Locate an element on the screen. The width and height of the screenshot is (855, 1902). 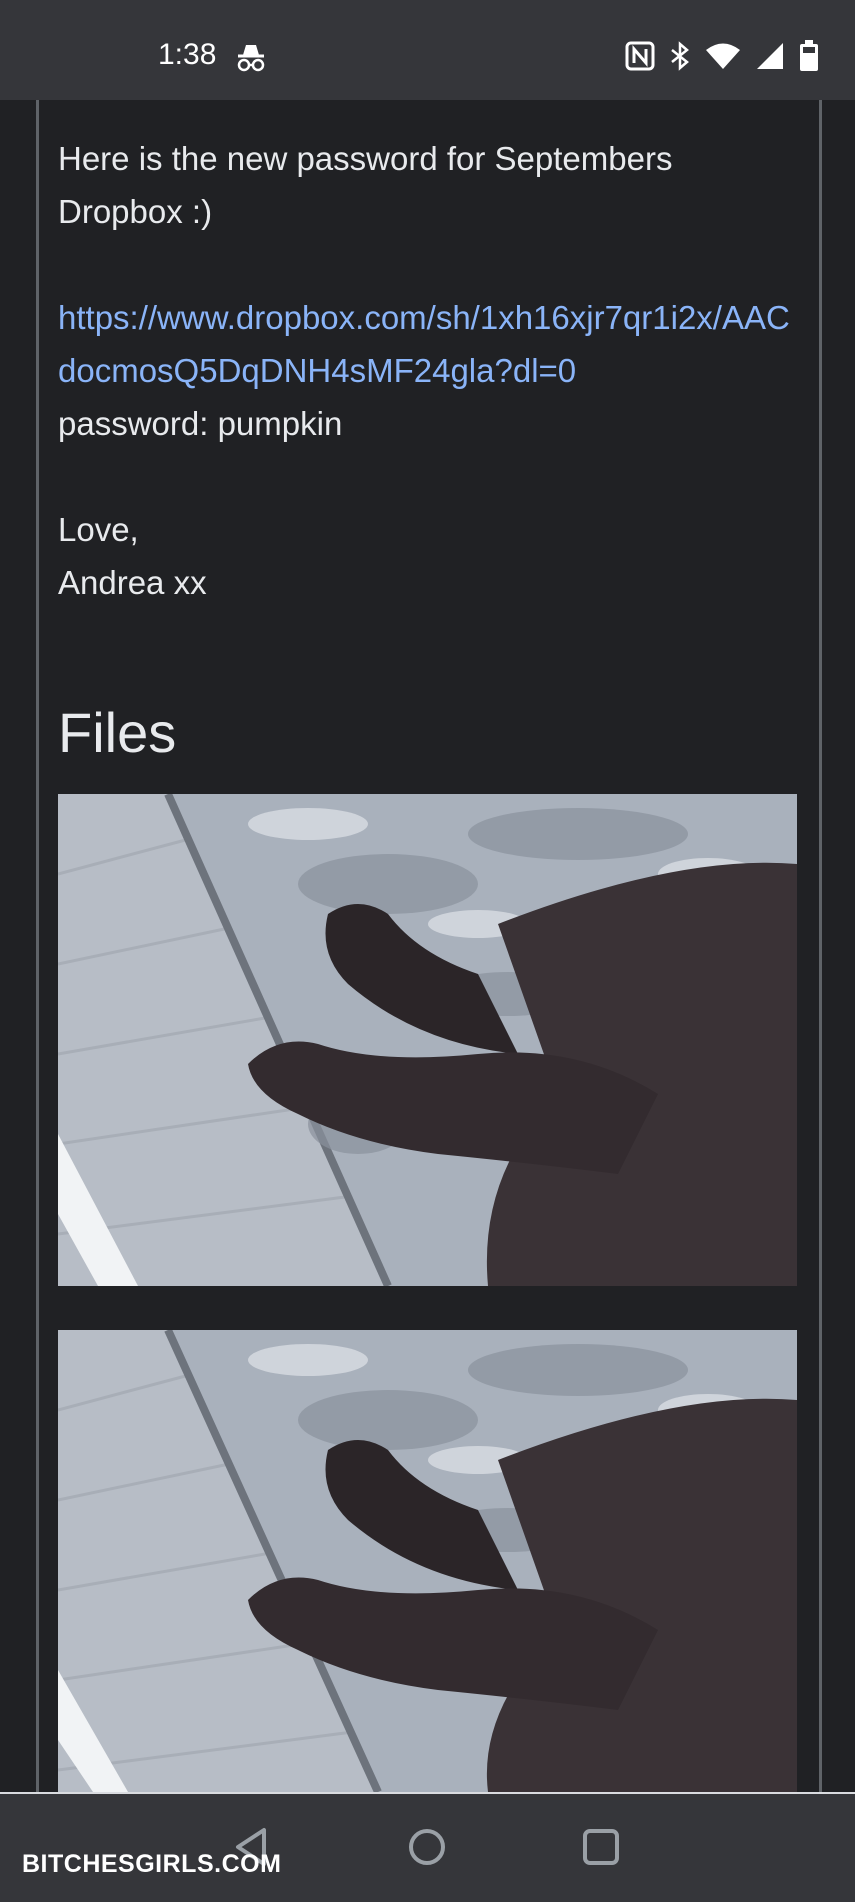
closing-line: Love, is located at coordinates (98, 529).